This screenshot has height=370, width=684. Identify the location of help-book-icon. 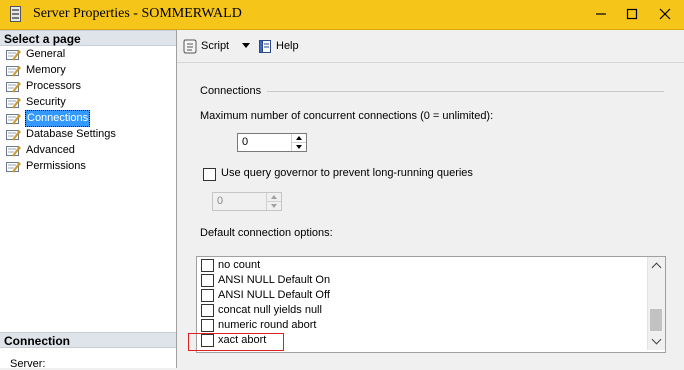
(265, 46).